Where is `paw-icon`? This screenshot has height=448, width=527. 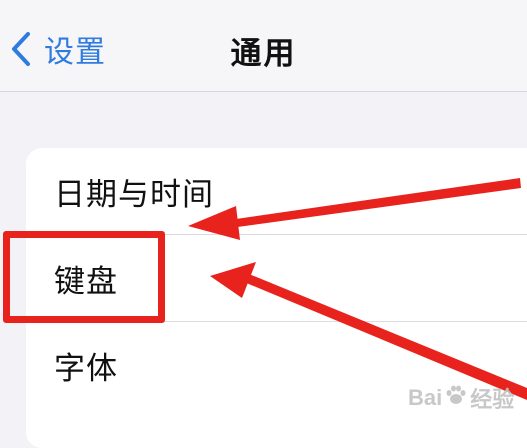 paw-icon is located at coordinates (456, 398).